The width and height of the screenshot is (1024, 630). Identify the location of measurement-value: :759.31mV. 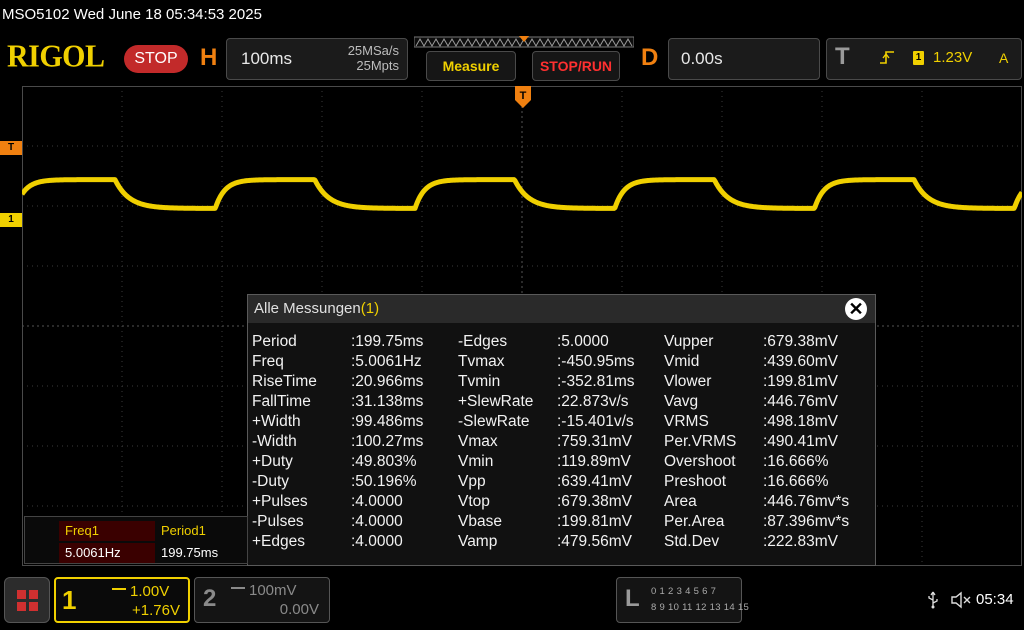
(594, 441).